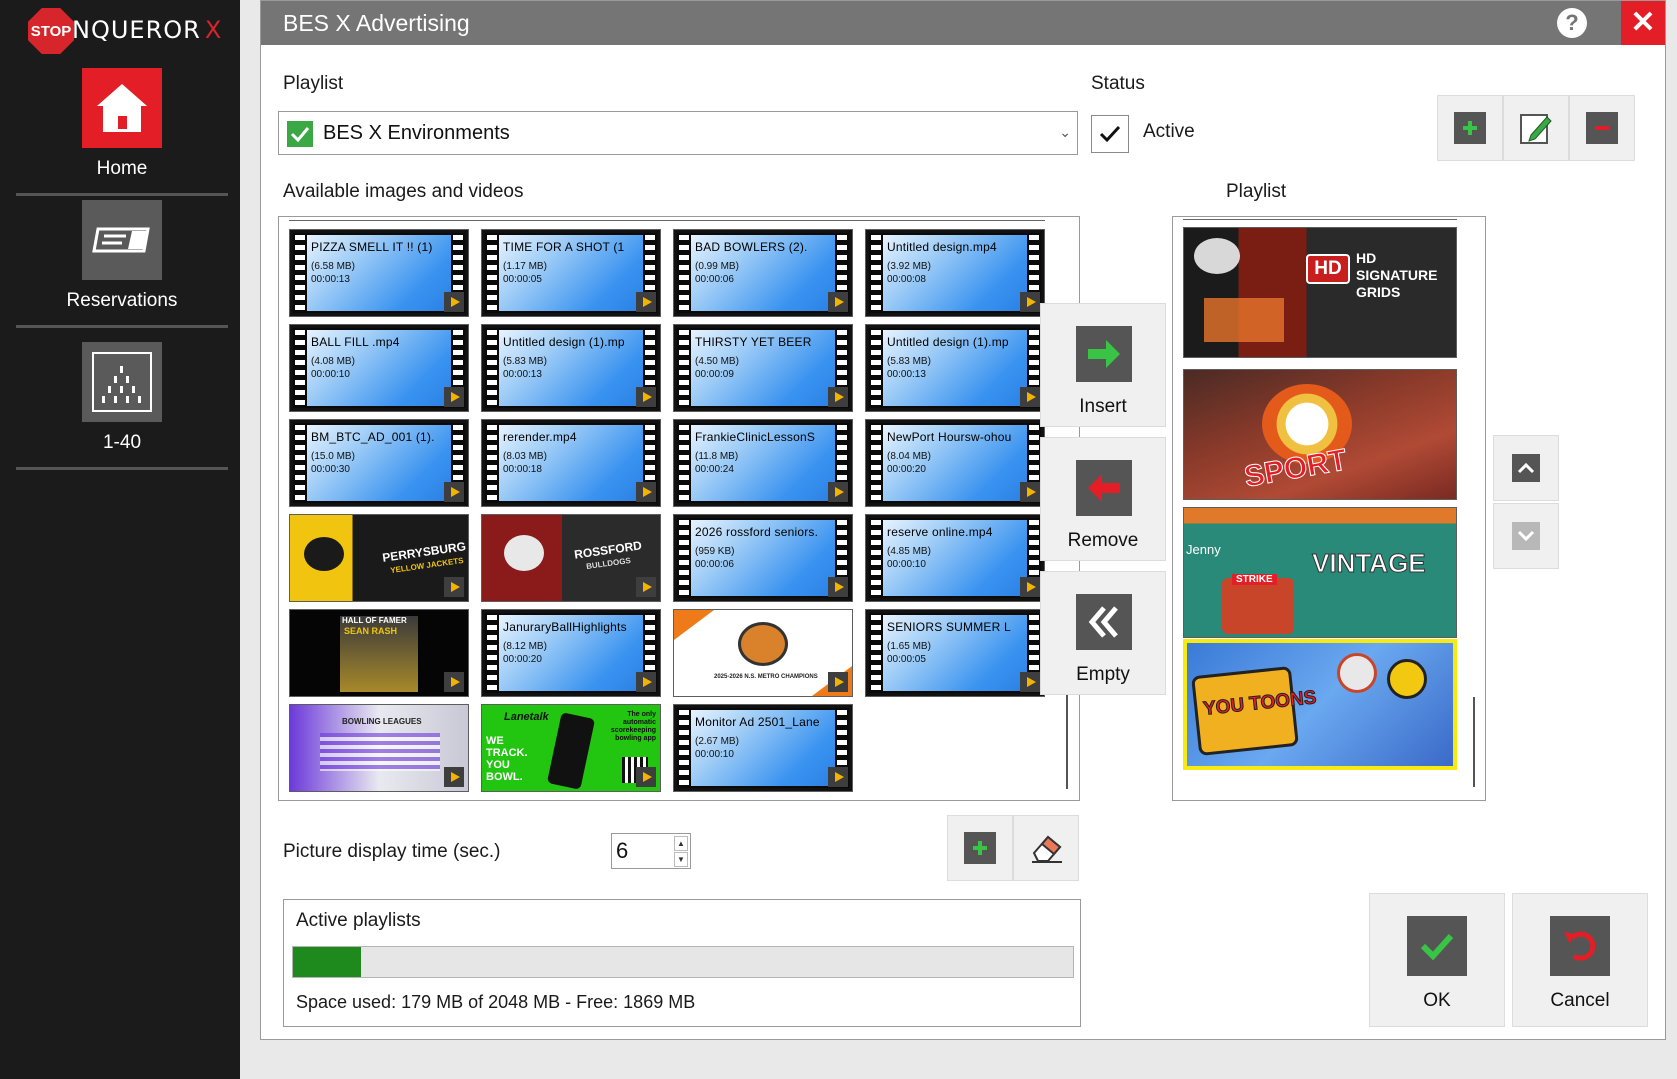 Image resolution: width=1677 pixels, height=1079 pixels. I want to click on media-duration: 00:00:20, so click(522, 659).